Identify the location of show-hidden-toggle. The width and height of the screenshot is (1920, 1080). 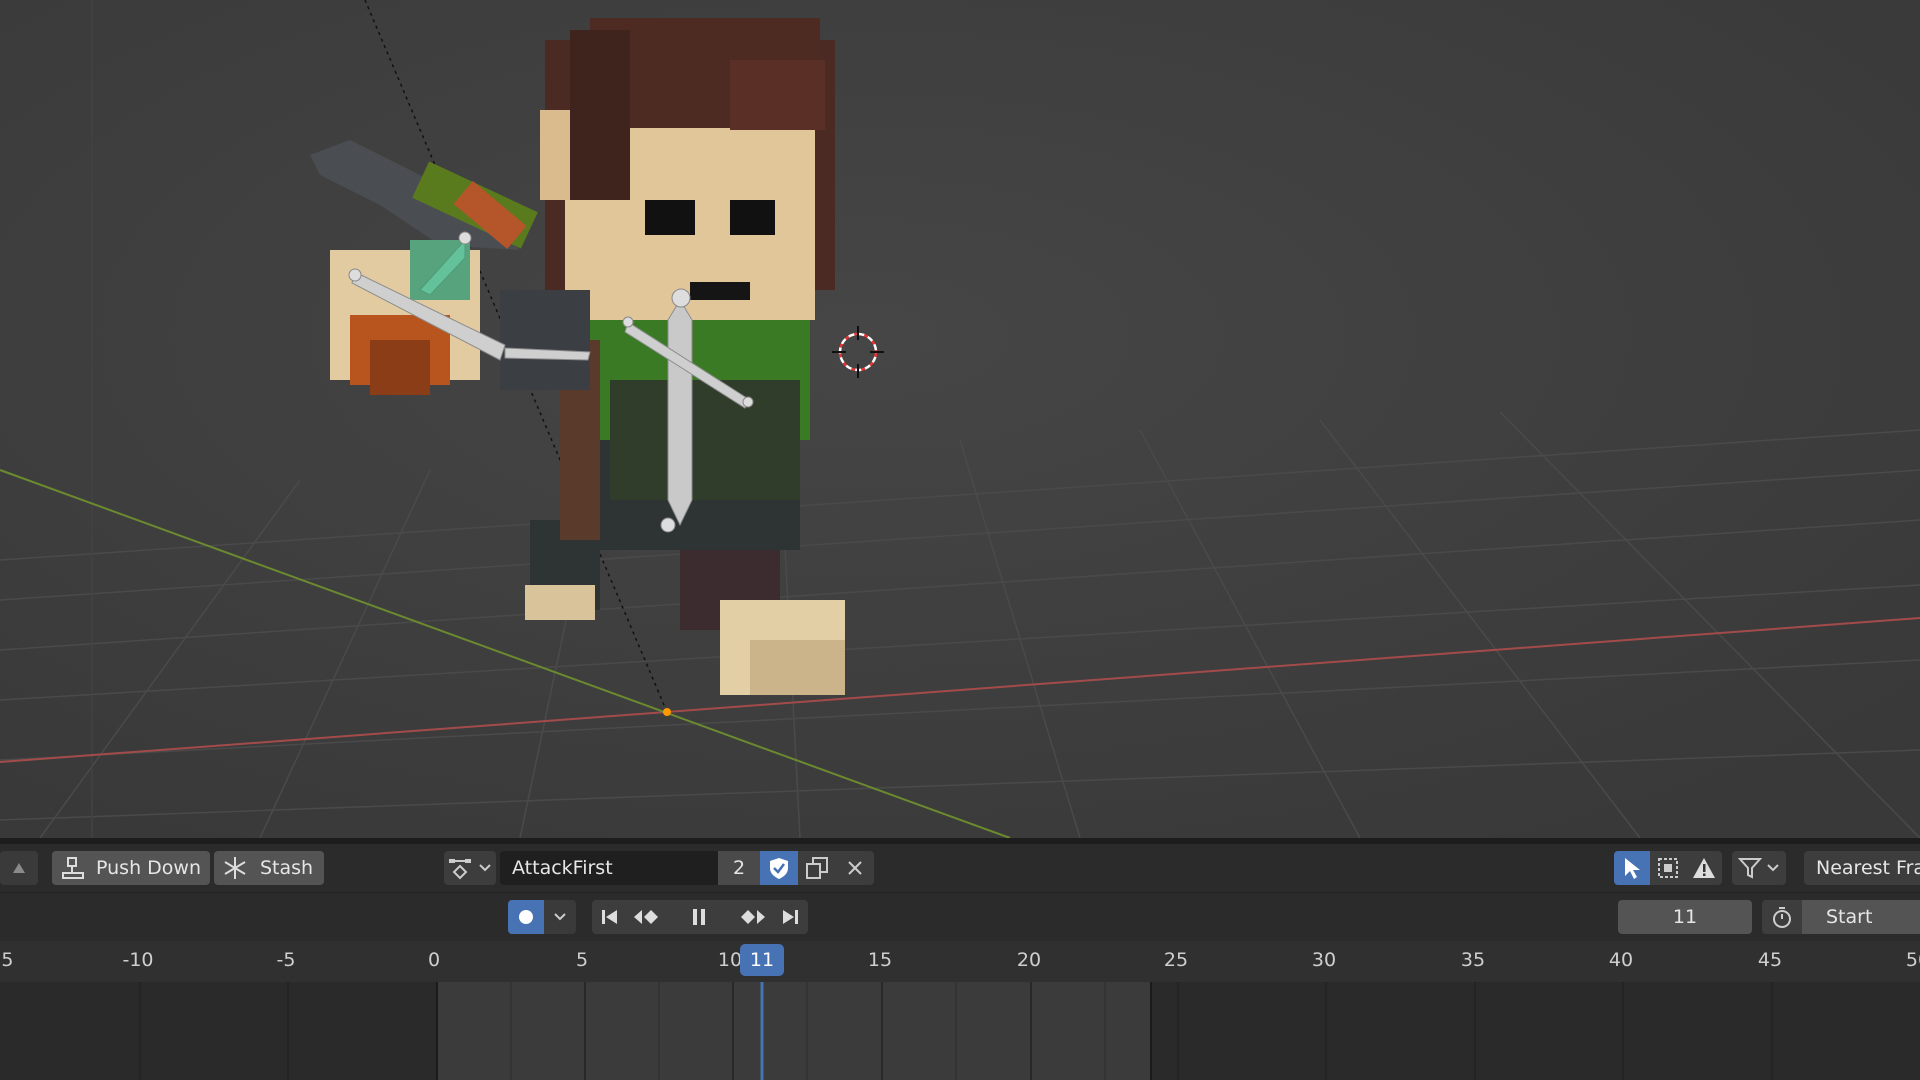
(1668, 868).